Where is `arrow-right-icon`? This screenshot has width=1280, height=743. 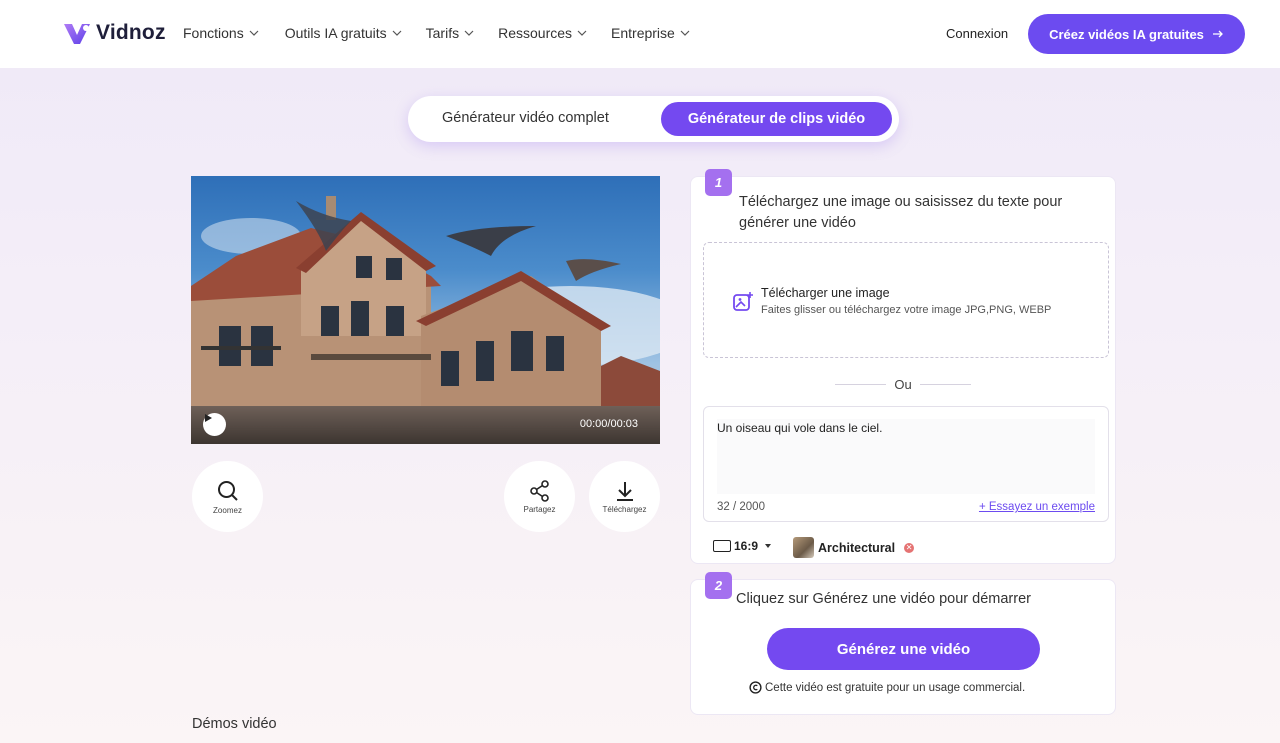 arrow-right-icon is located at coordinates (1217, 34).